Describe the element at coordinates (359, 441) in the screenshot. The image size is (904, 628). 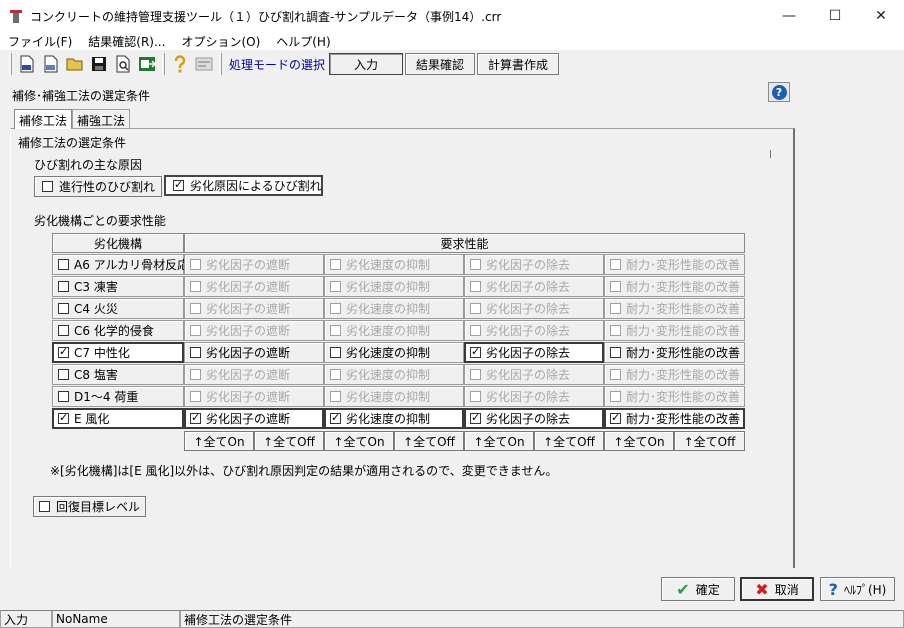
I see `all-on-button-speed: ↑全てOn` at that location.